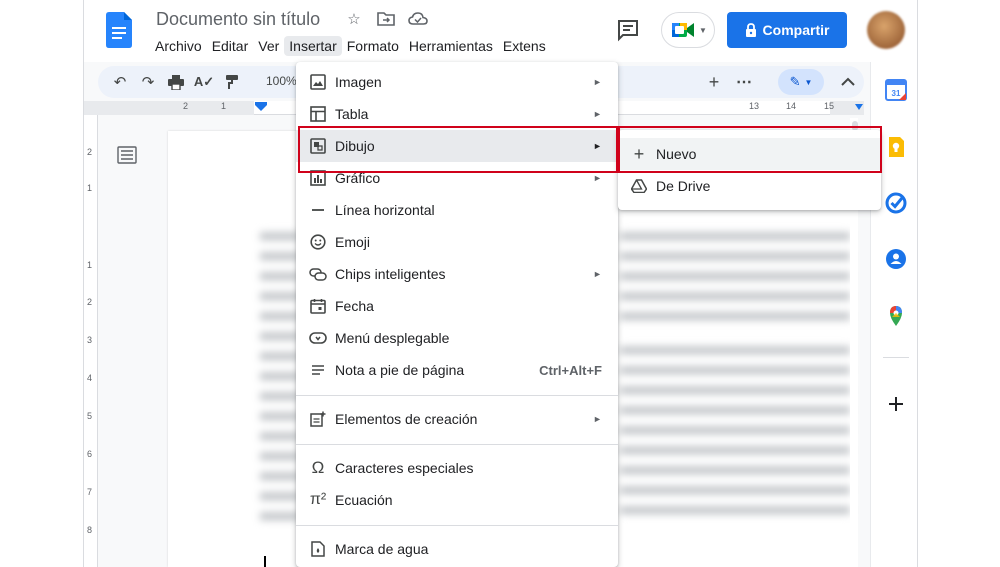  What do you see at coordinates (232, 82) in the screenshot?
I see `paint-format-icon` at bounding box center [232, 82].